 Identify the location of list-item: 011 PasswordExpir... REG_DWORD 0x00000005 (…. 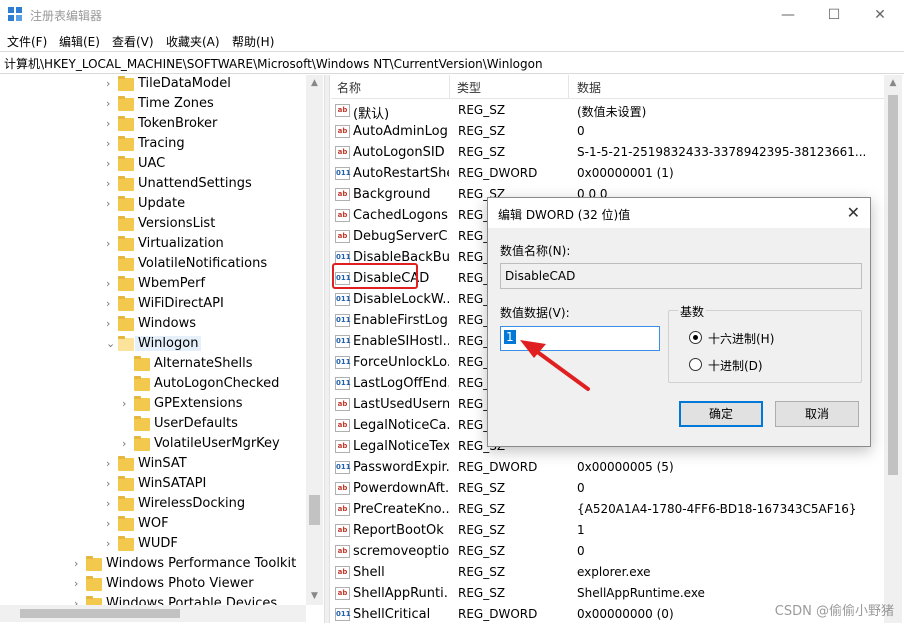
(608, 467).